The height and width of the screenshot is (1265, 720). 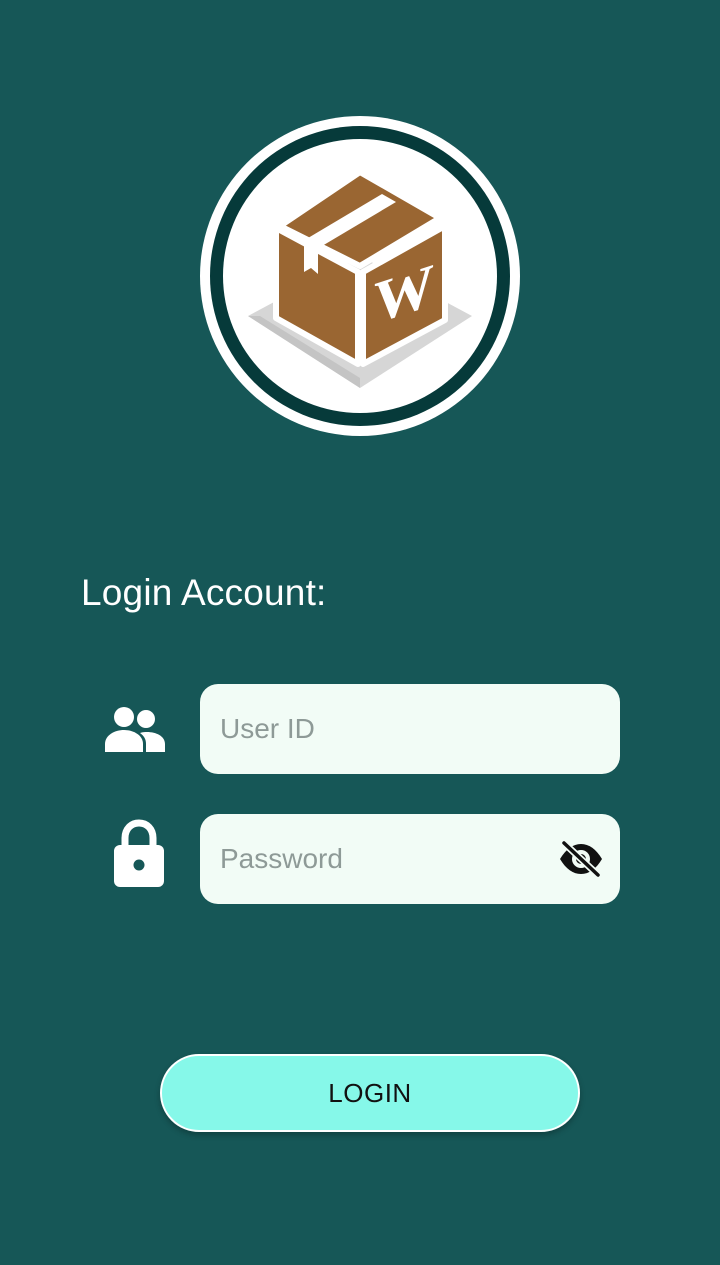 What do you see at coordinates (581, 859) in the screenshot?
I see `eye-off-icon` at bounding box center [581, 859].